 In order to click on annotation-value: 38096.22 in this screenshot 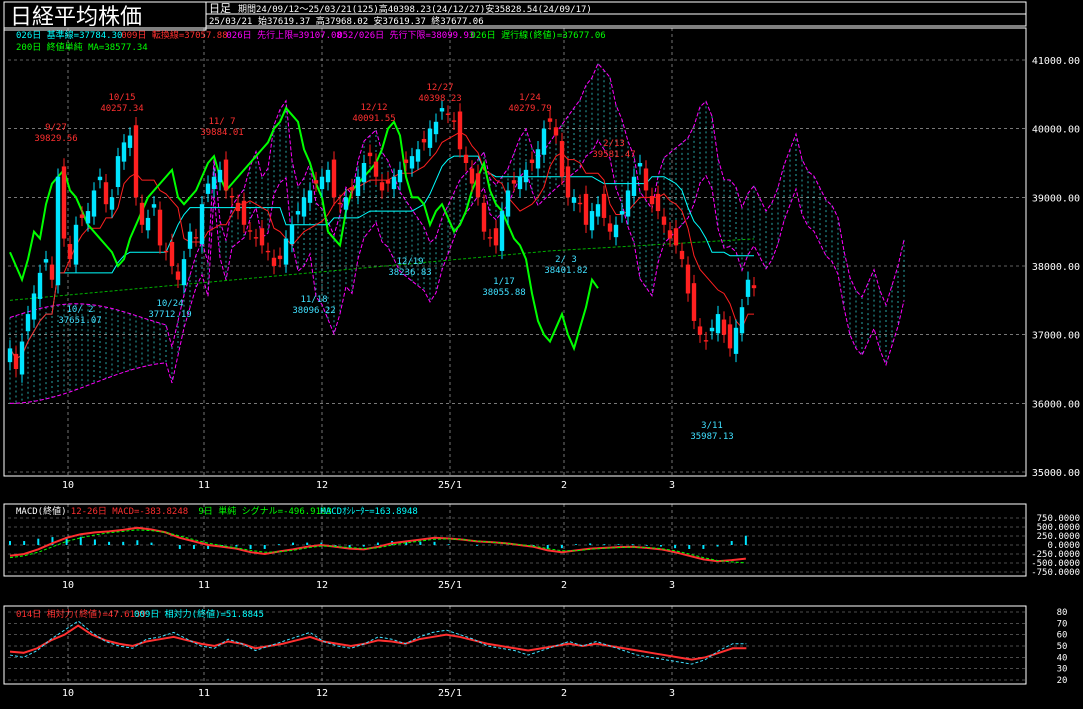, I will do `click(313, 311)`.